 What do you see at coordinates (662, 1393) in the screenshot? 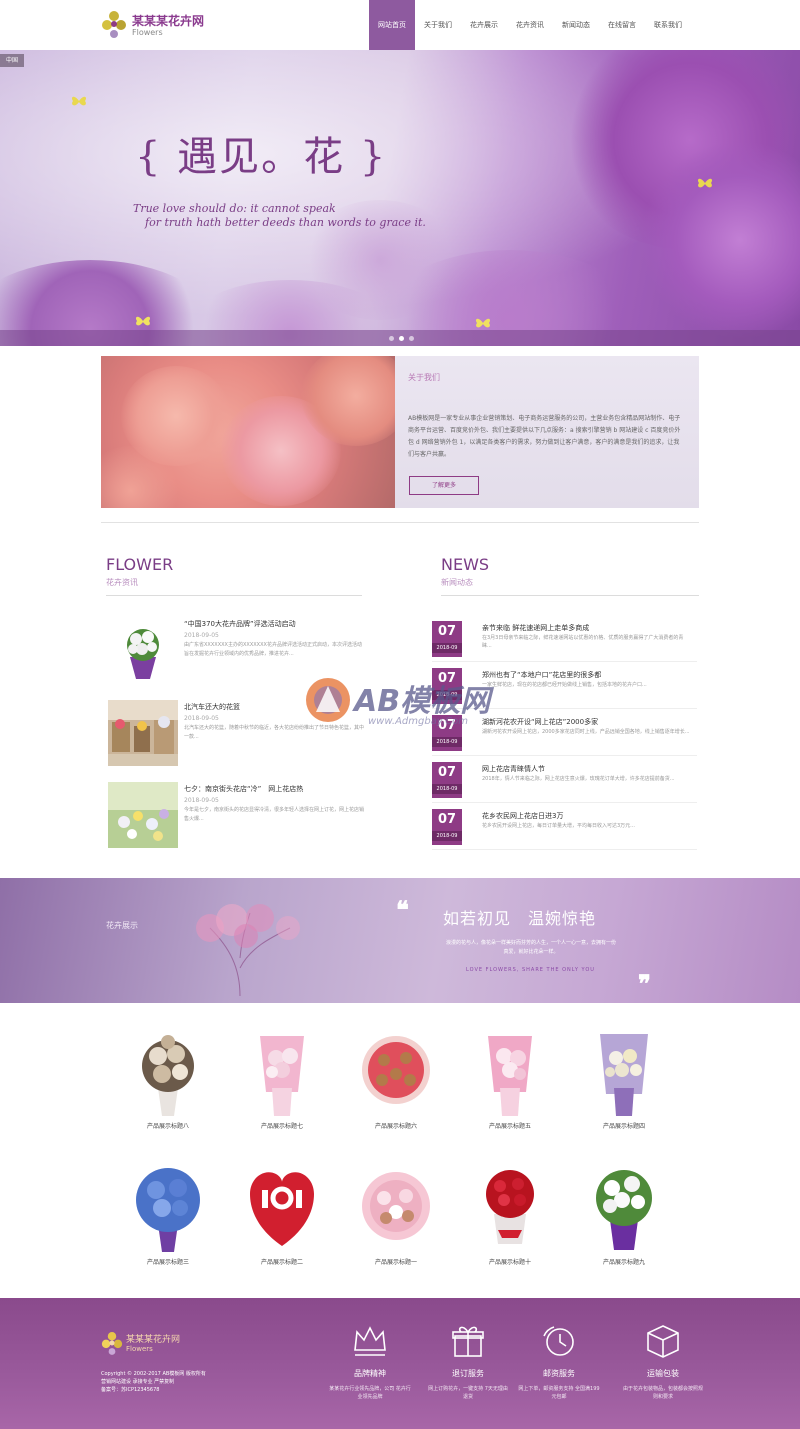
I see `feature-desc: 由于花卉包装物品，包装都会按照规则和要求` at bounding box center [662, 1393].